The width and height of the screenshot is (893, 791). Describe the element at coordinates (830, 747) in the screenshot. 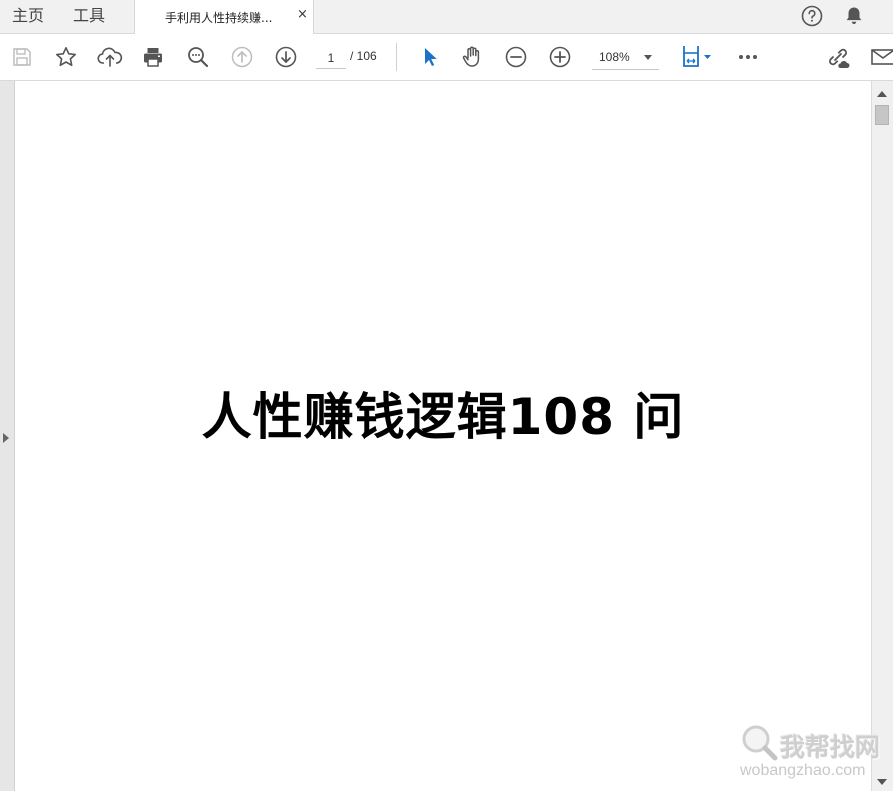

I see `watermark-site-name: 我帮找网` at that location.